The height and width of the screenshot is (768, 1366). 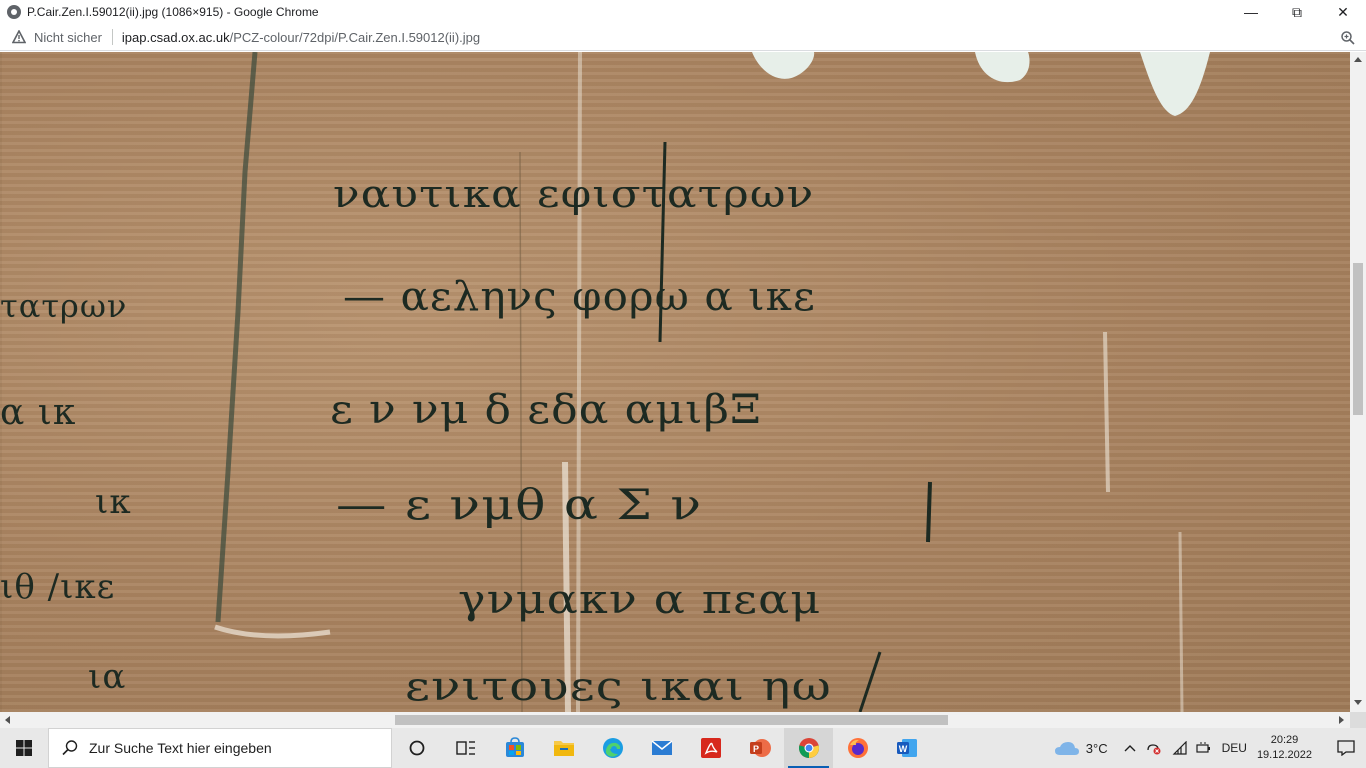 I want to click on horizontal-scrollbar, so click(x=675, y=720).